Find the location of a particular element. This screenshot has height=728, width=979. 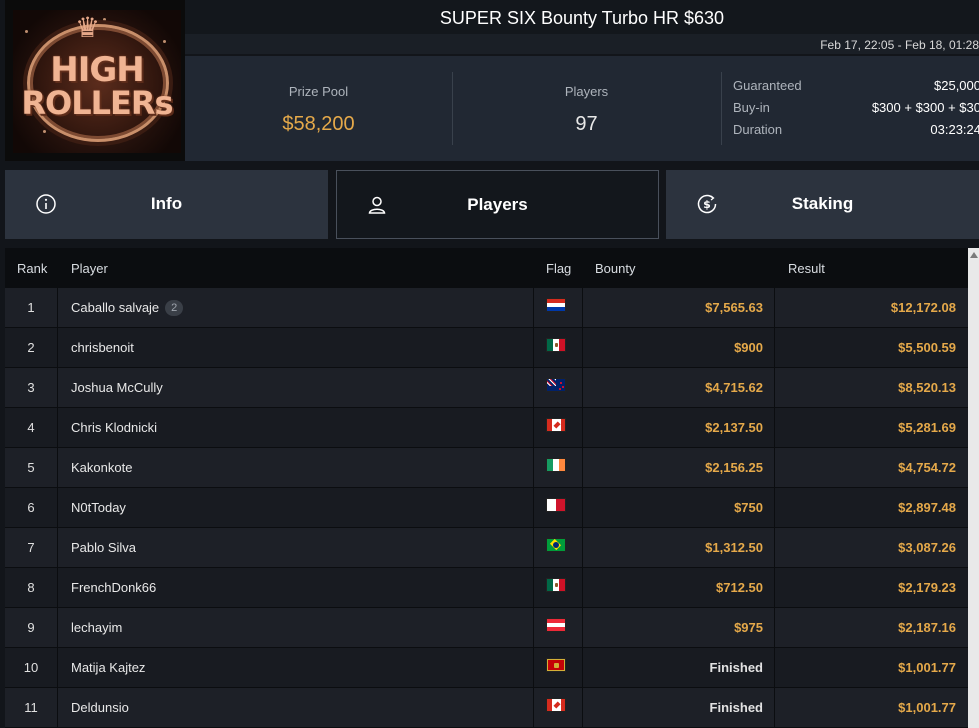

player-name: Deldunsio is located at coordinates (100, 707).